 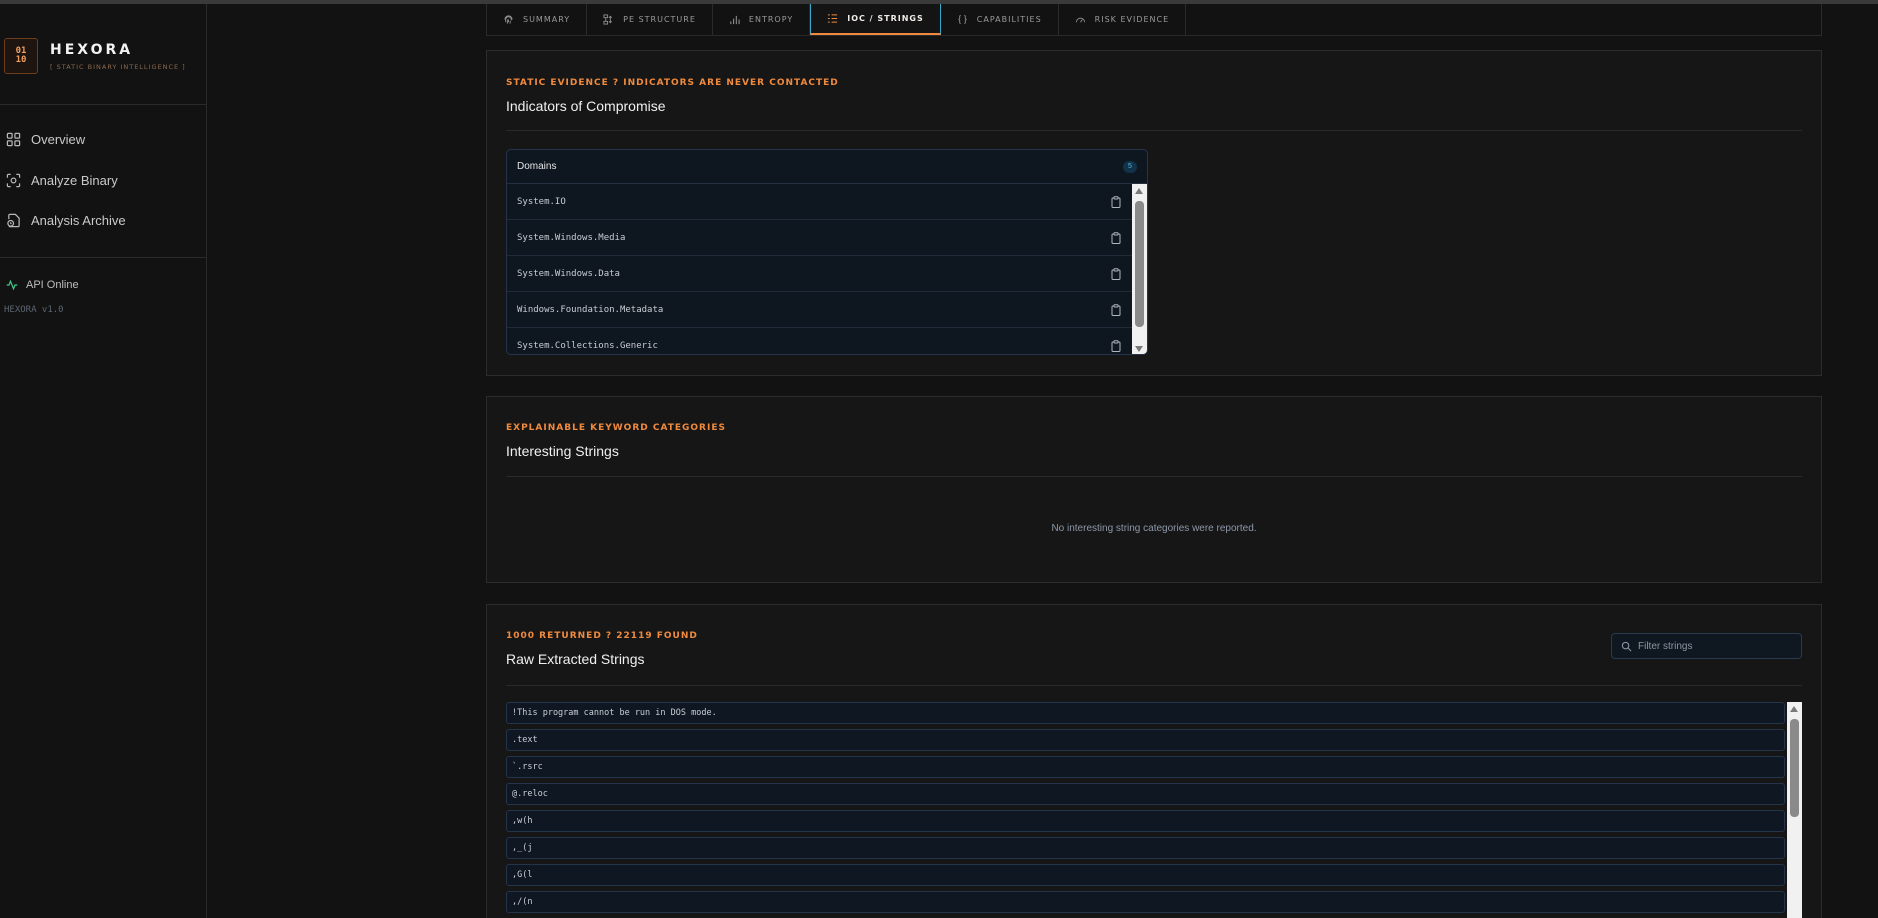 What do you see at coordinates (1145, 740) in the screenshot?
I see `list-item: .text` at bounding box center [1145, 740].